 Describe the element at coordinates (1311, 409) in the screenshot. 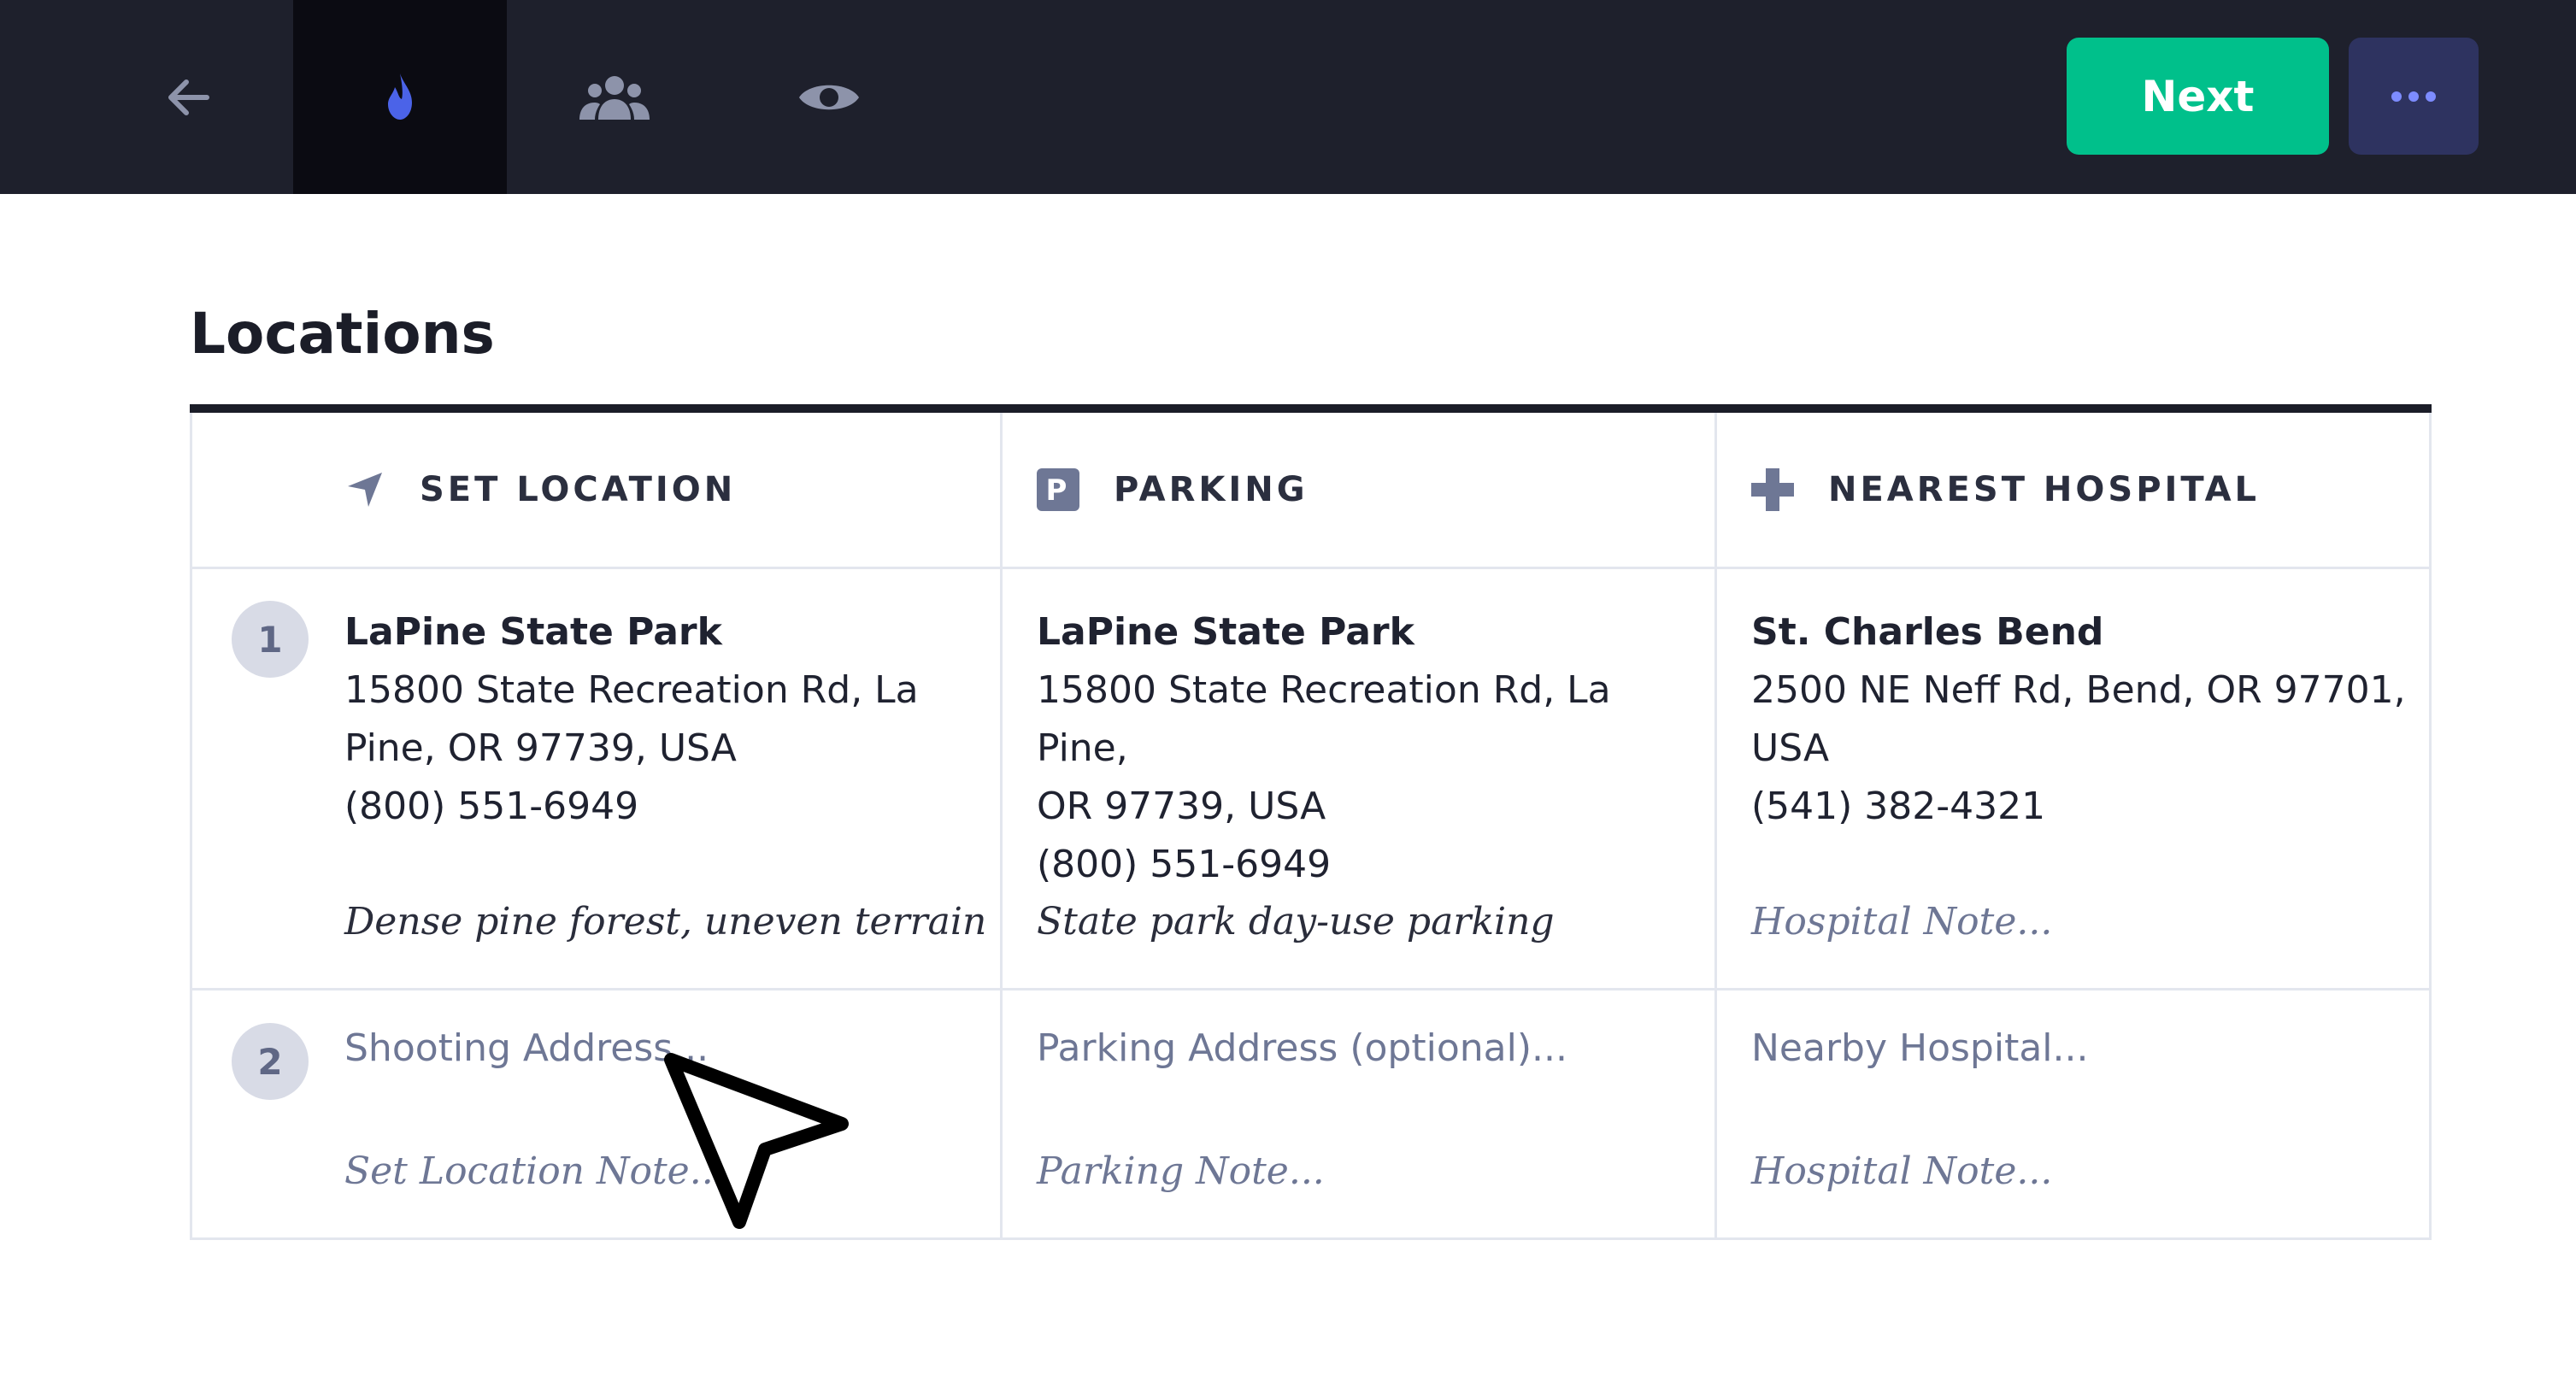

I see `title-divider` at that location.